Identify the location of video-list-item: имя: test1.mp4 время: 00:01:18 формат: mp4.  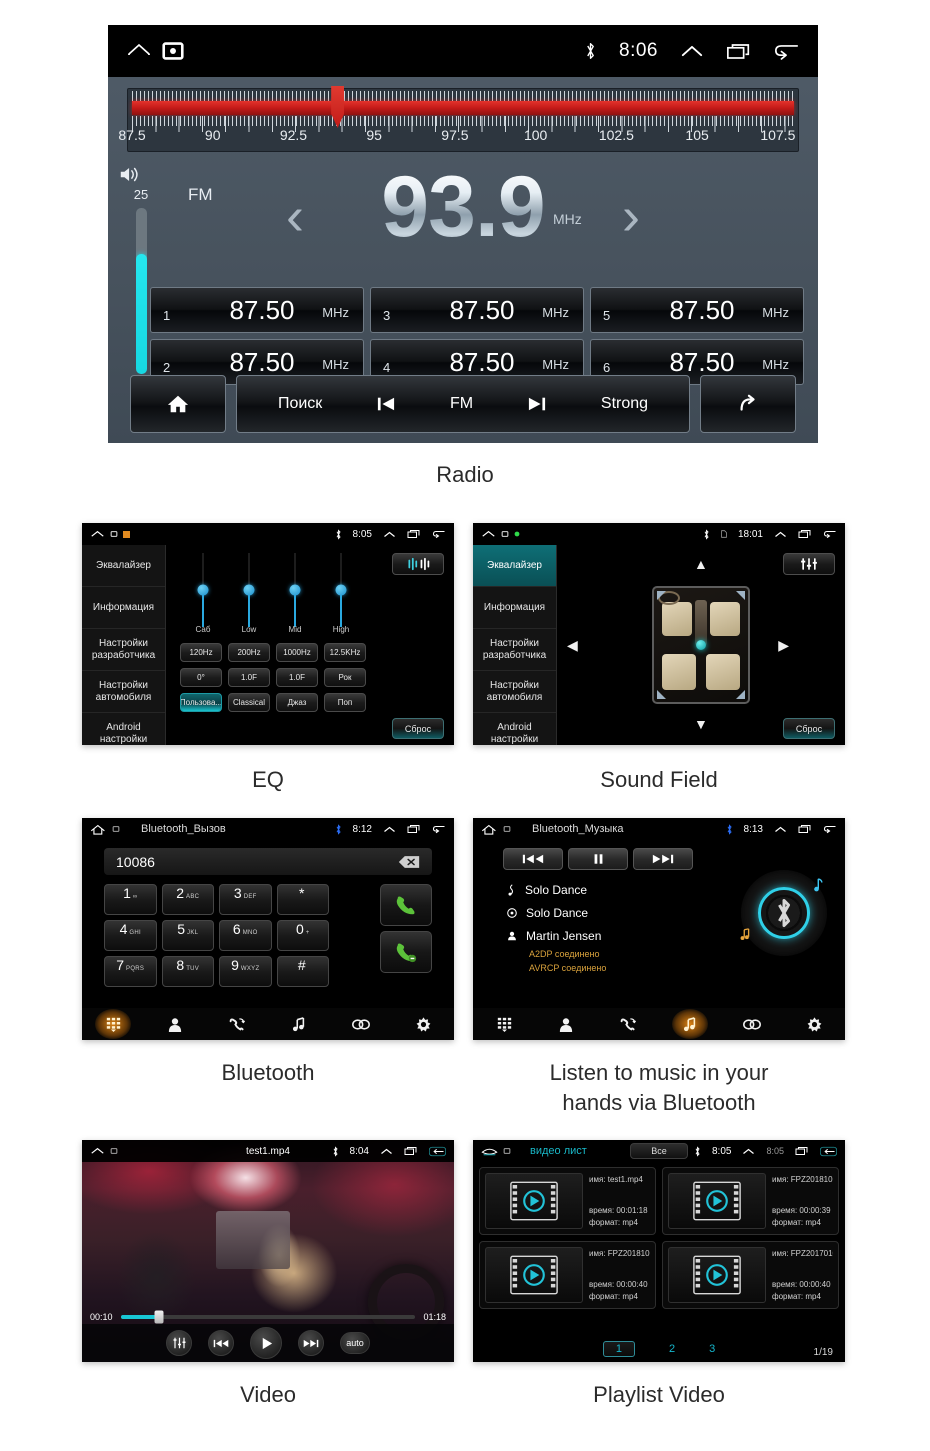
(567, 1201).